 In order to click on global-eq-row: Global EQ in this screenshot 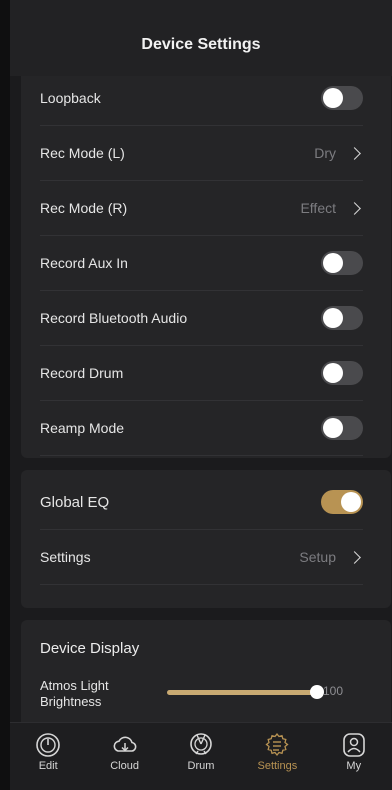, I will do `click(201, 502)`.